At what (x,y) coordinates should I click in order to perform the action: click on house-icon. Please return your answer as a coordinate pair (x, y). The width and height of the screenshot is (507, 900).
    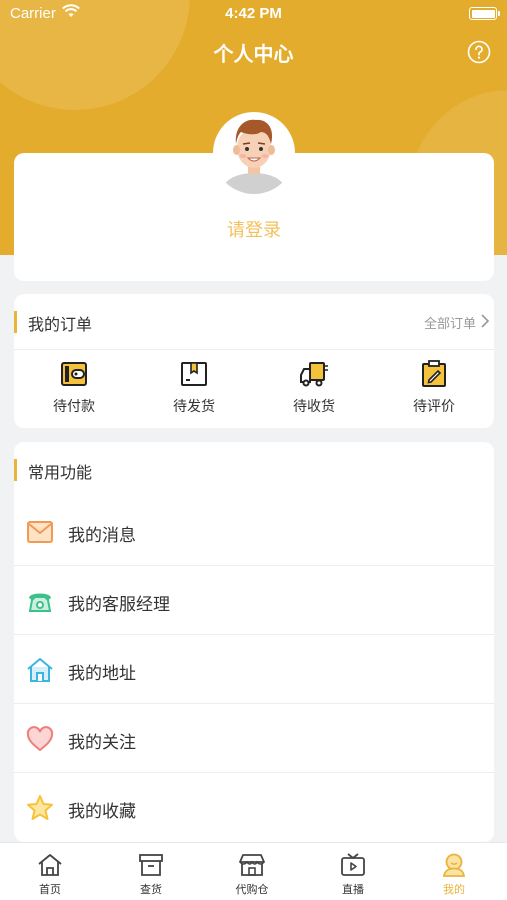
    Looking at the image, I should click on (40, 670).